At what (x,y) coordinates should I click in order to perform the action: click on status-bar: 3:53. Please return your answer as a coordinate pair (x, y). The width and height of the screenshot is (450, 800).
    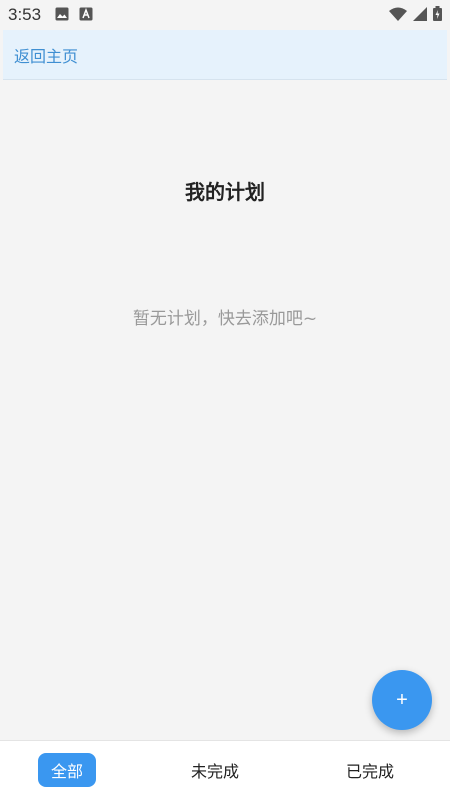
    Looking at the image, I should click on (225, 15).